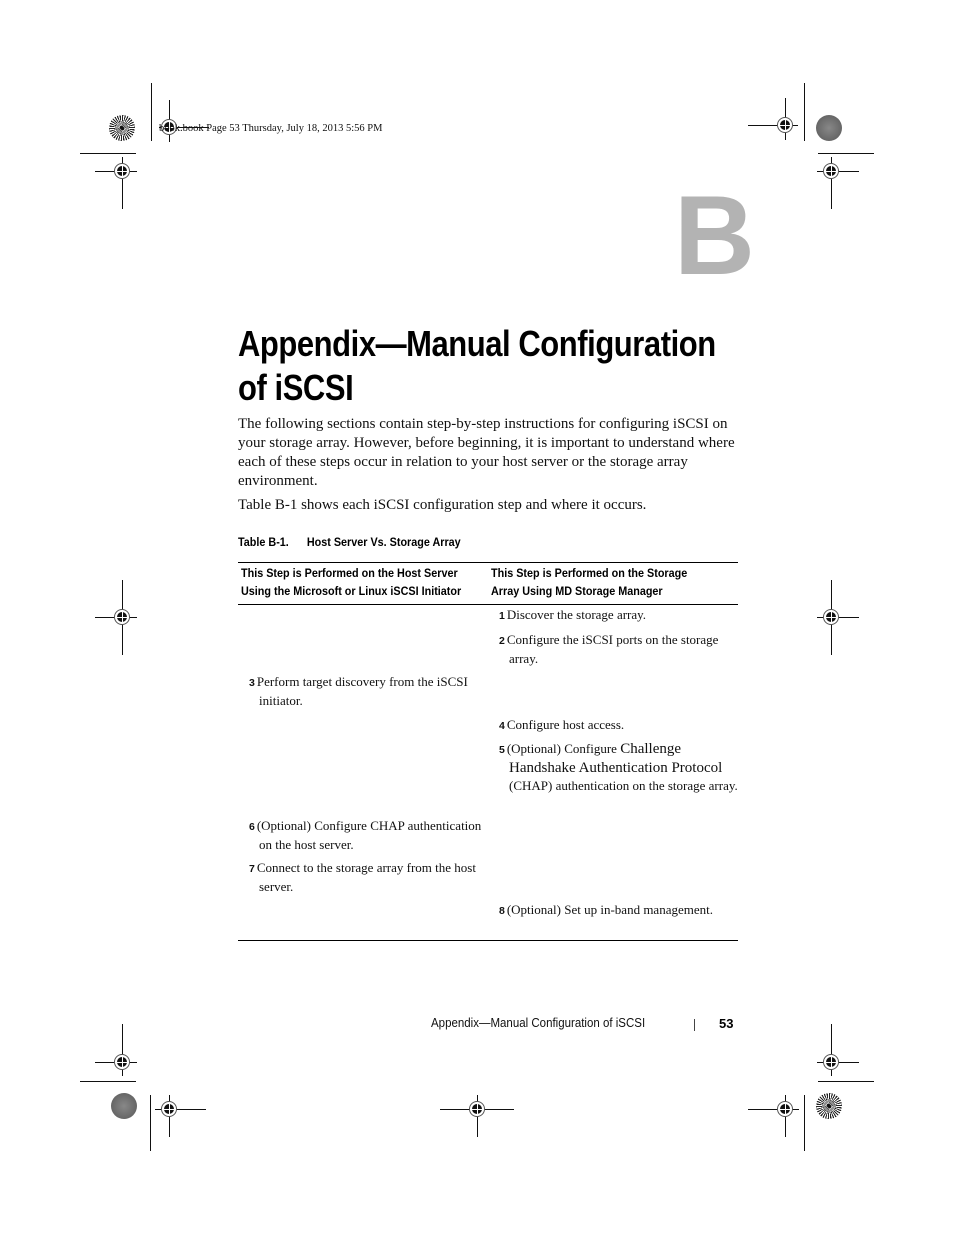 The image size is (954, 1235). What do you see at coordinates (488, 604) in the screenshot?
I see `table-header-rule` at bounding box center [488, 604].